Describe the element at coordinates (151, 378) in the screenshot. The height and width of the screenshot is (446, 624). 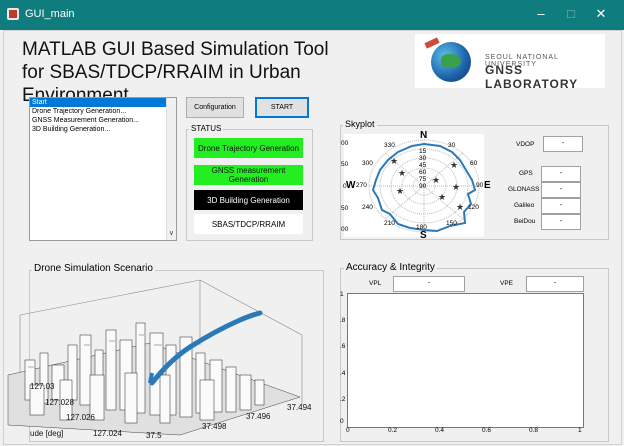
I see `drone-trajectory-start` at that location.